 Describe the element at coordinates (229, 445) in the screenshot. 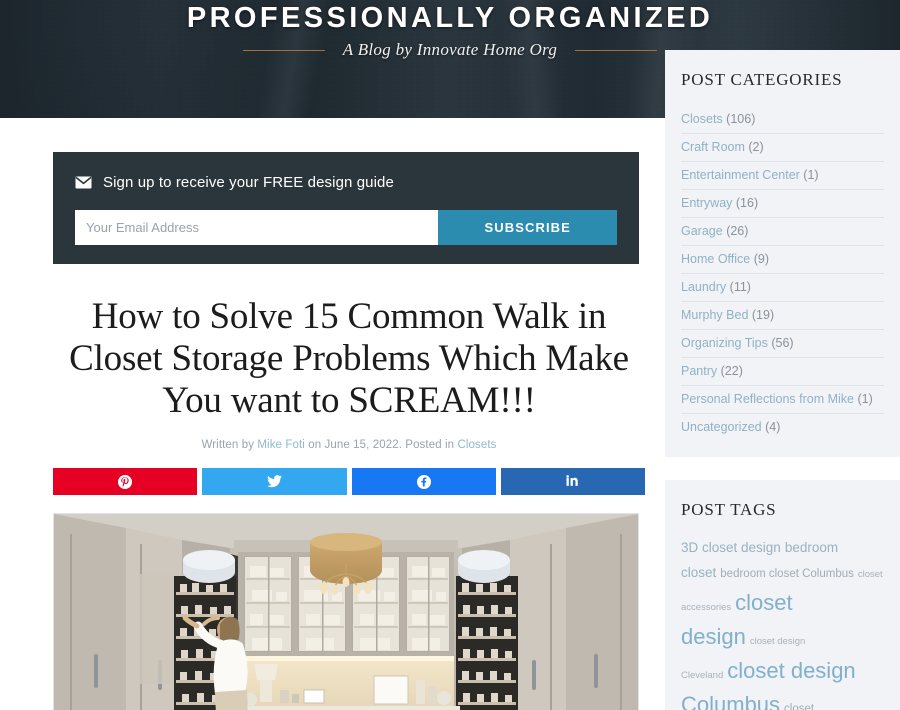

I see `byline-written-by: Written by` at that location.